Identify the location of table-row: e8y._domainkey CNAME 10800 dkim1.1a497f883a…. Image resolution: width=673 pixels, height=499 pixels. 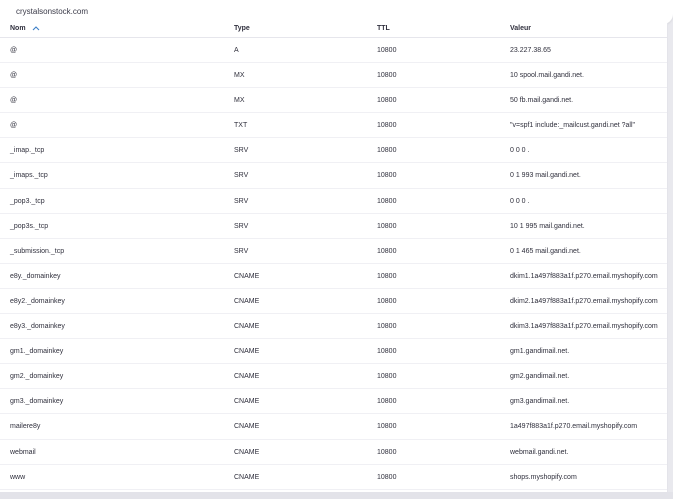
(333, 276).